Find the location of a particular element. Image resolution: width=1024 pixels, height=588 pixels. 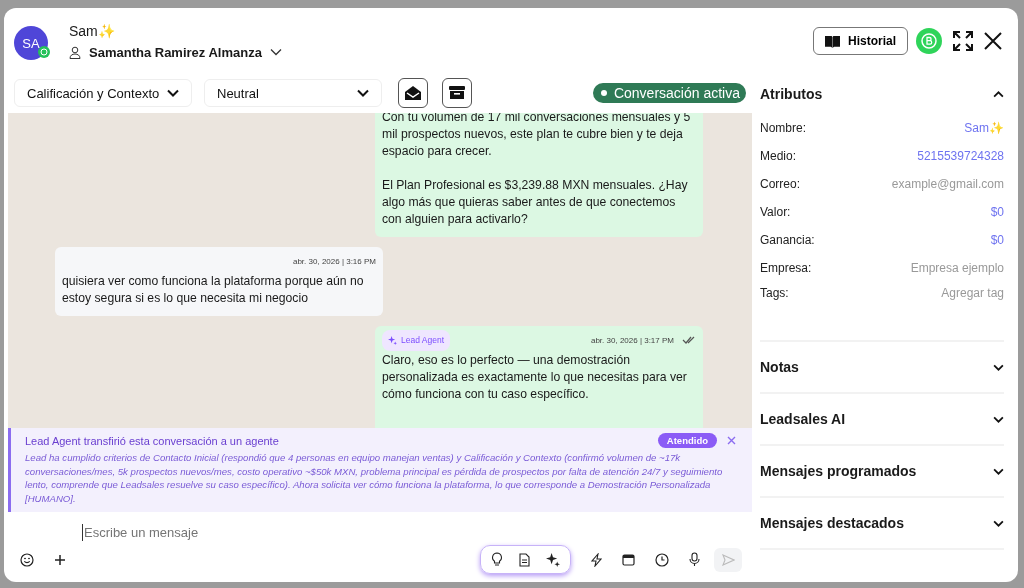

close-icon is located at coordinates (993, 41).